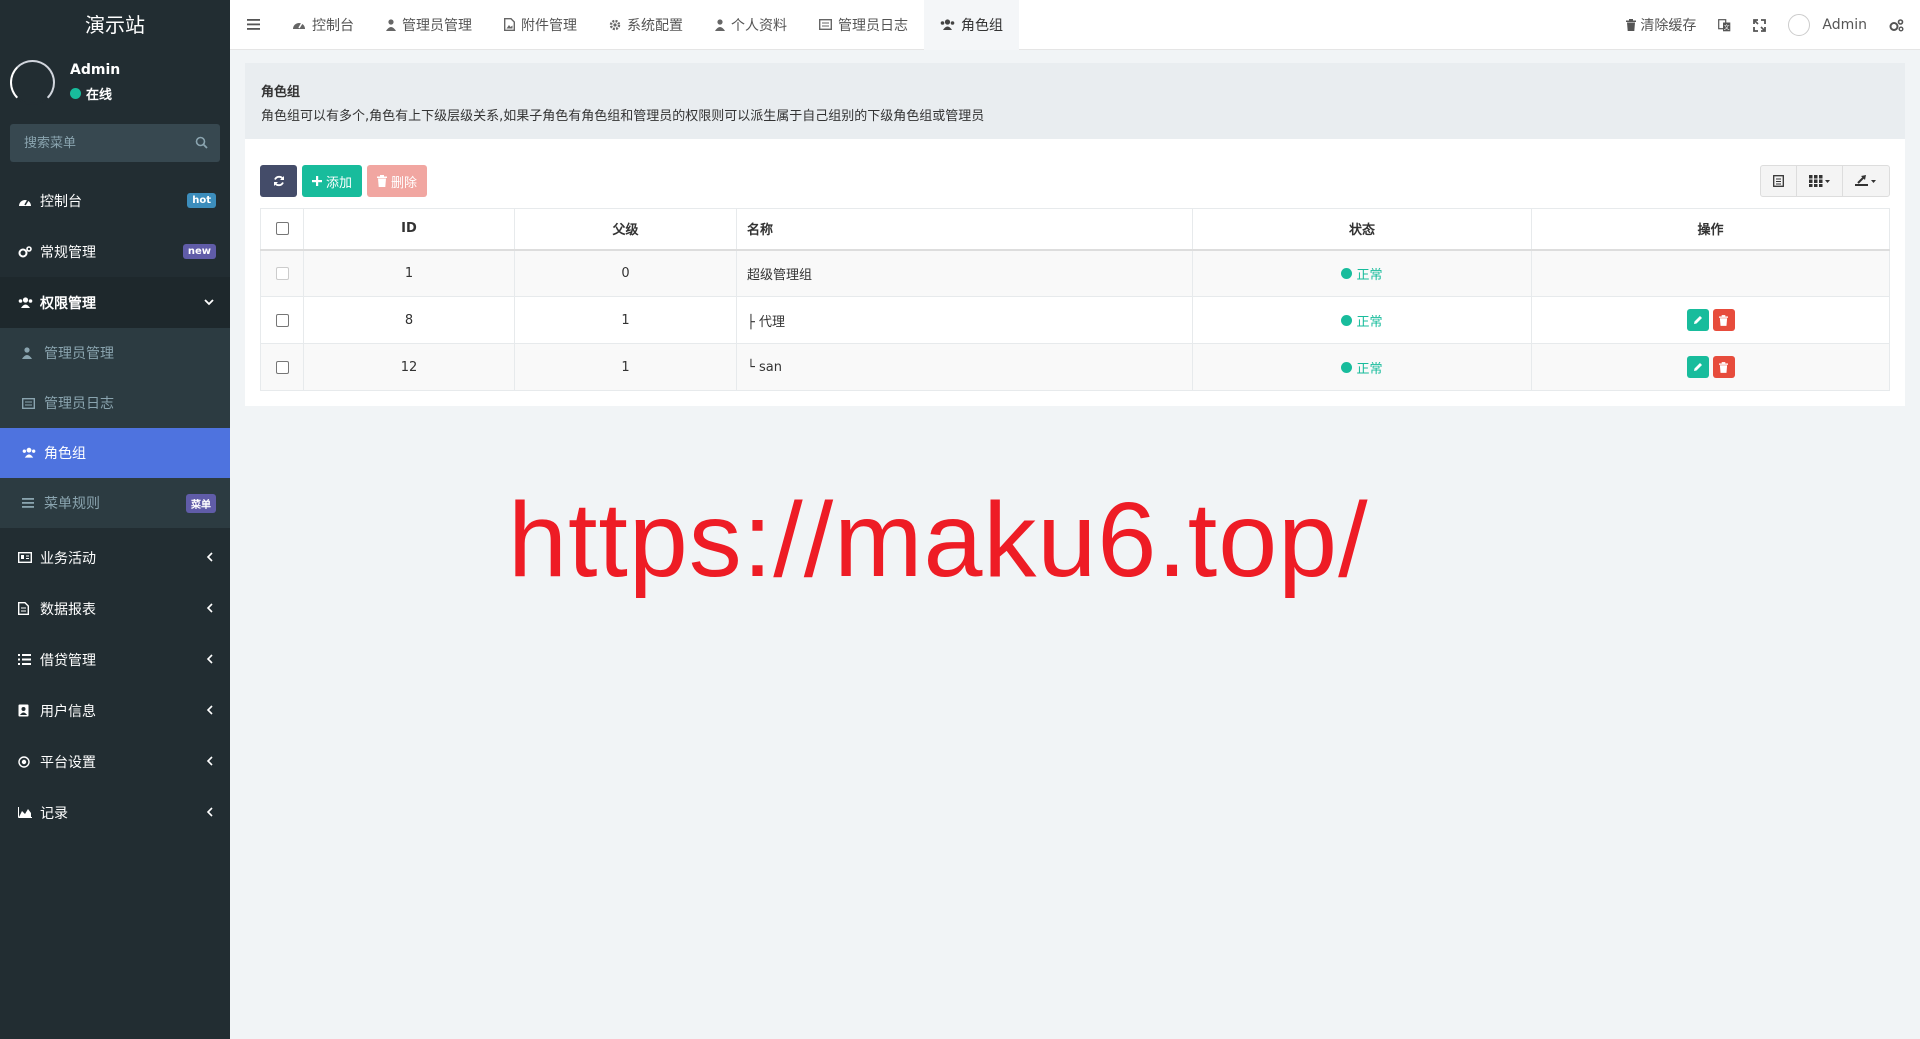 The width and height of the screenshot is (1920, 1039). Describe the element at coordinates (115, 25) in the screenshot. I see `site-logo: 演示站` at that location.